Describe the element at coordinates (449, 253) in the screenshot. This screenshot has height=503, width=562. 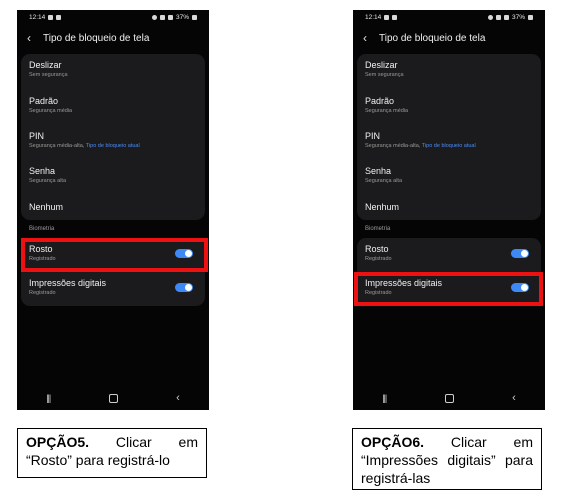
I see `biometric-option-rosto: Rosto Registrado` at that location.